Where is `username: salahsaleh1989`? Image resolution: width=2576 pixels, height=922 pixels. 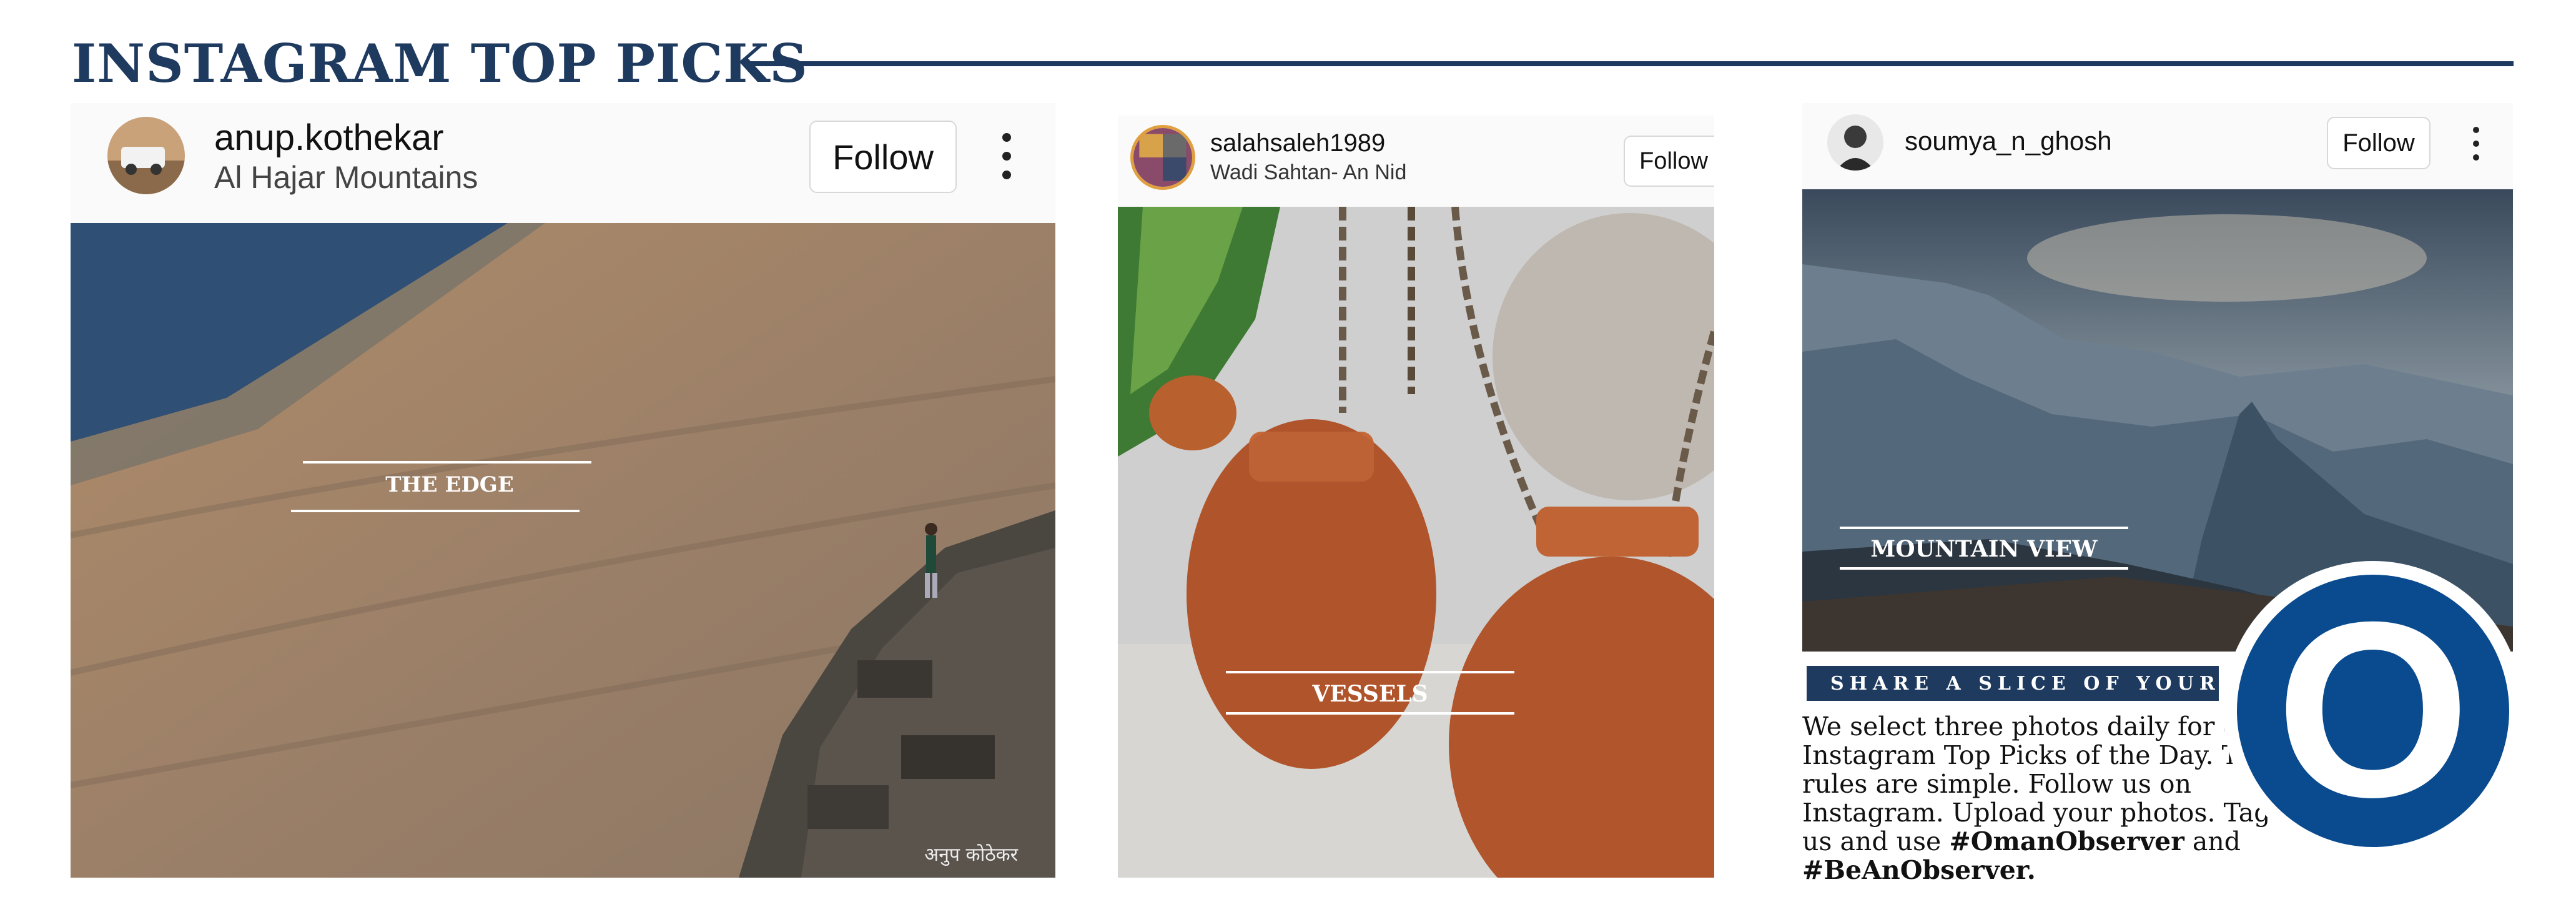 username: salahsaleh1989 is located at coordinates (1298, 143).